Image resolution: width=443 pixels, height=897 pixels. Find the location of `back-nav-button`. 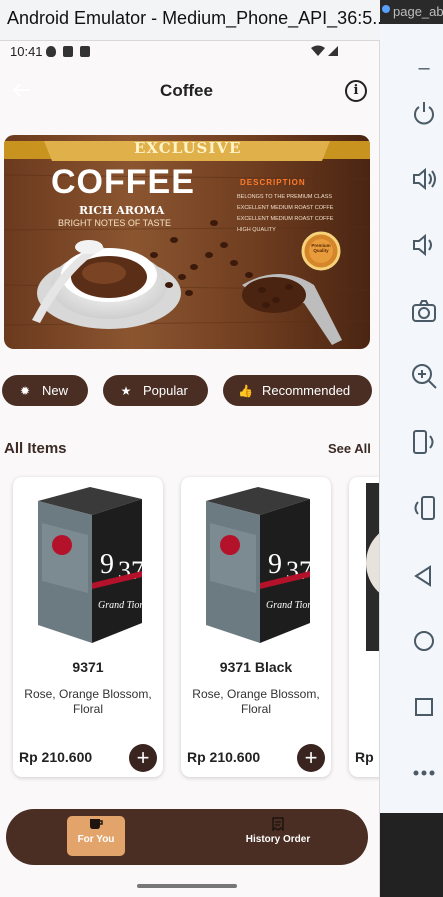

back-nav-button is located at coordinates (424, 576).